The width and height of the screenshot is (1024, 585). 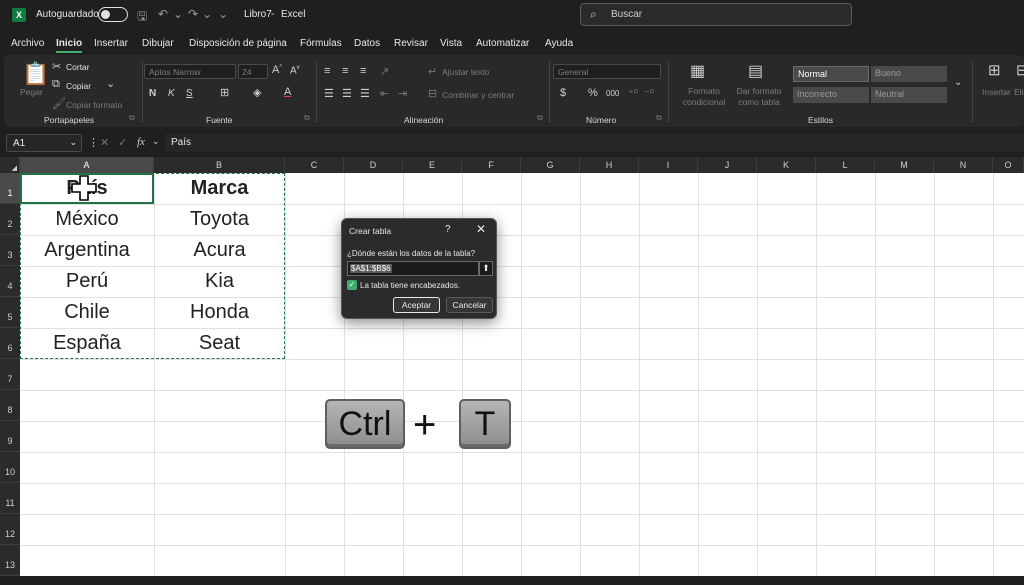 I want to click on cut-label: Cortar, so click(x=78, y=67).